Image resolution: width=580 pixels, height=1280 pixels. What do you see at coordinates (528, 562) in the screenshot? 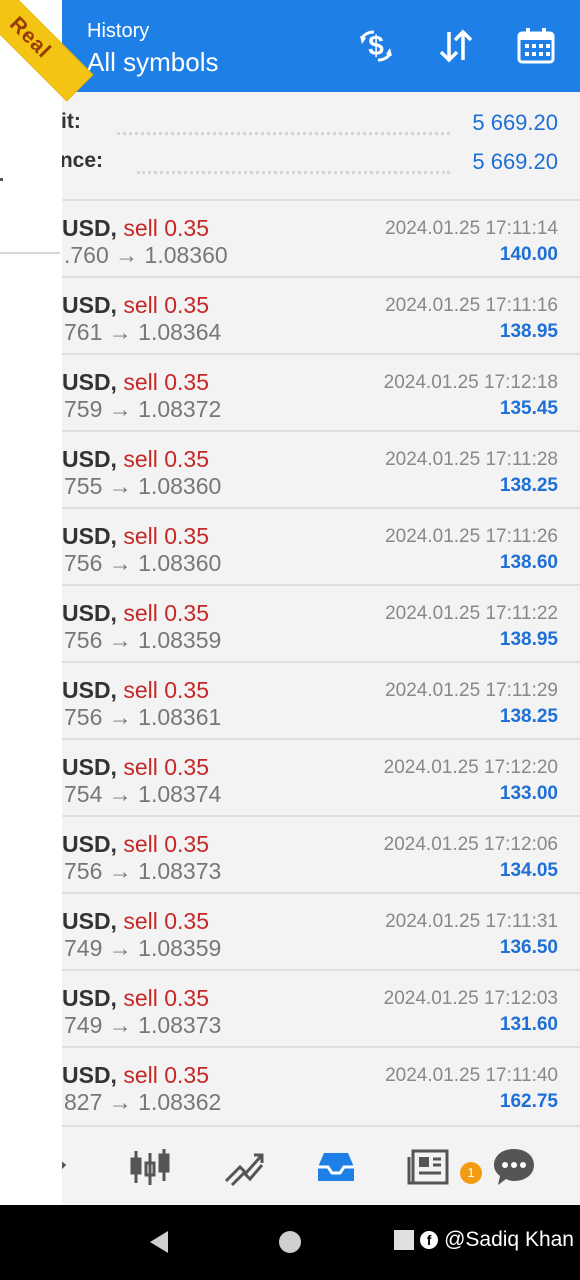
I see `trade-profit: 138.60` at bounding box center [528, 562].